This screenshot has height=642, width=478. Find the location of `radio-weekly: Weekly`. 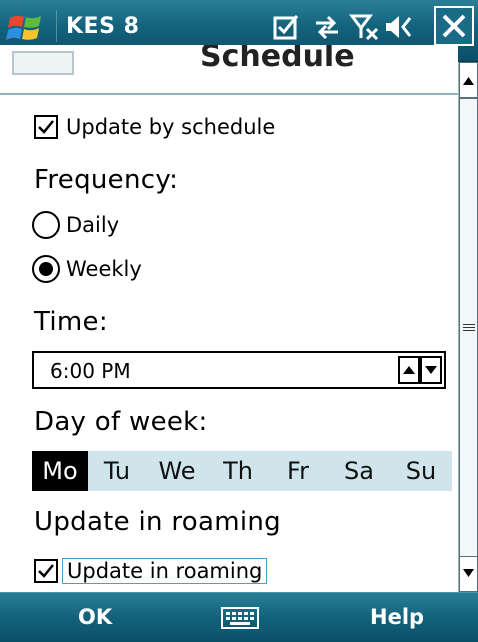

radio-weekly: Weekly is located at coordinates (87, 269).